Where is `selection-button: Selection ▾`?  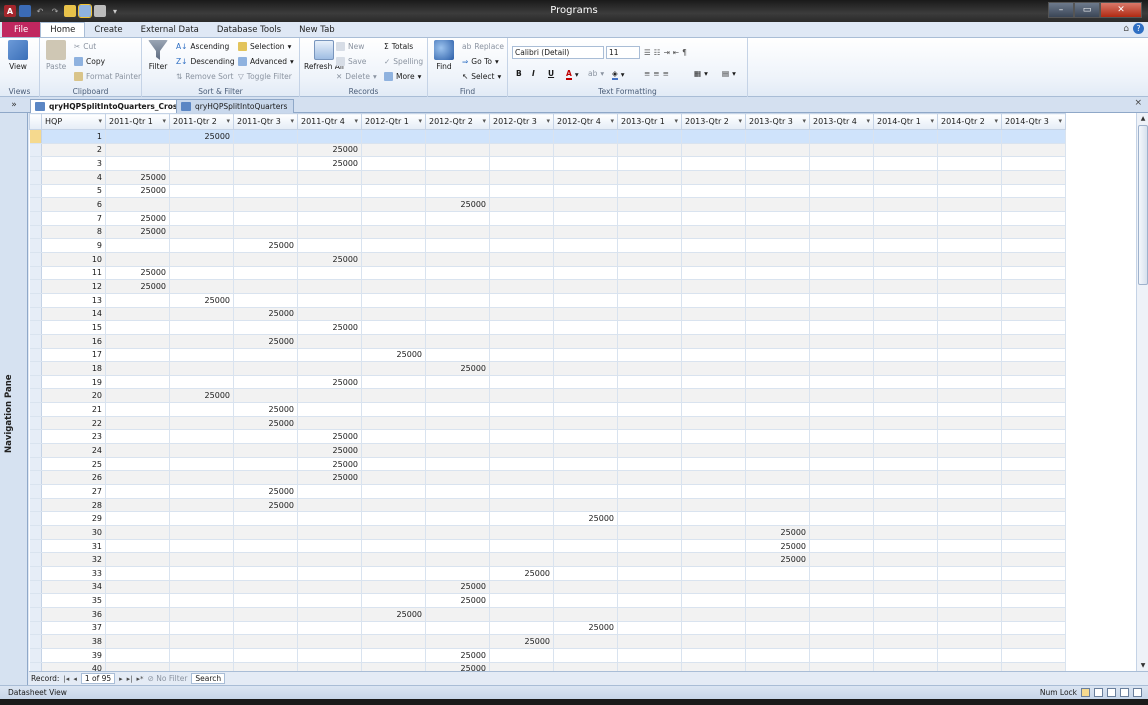
selection-button: Selection ▾ is located at coordinates (264, 46).